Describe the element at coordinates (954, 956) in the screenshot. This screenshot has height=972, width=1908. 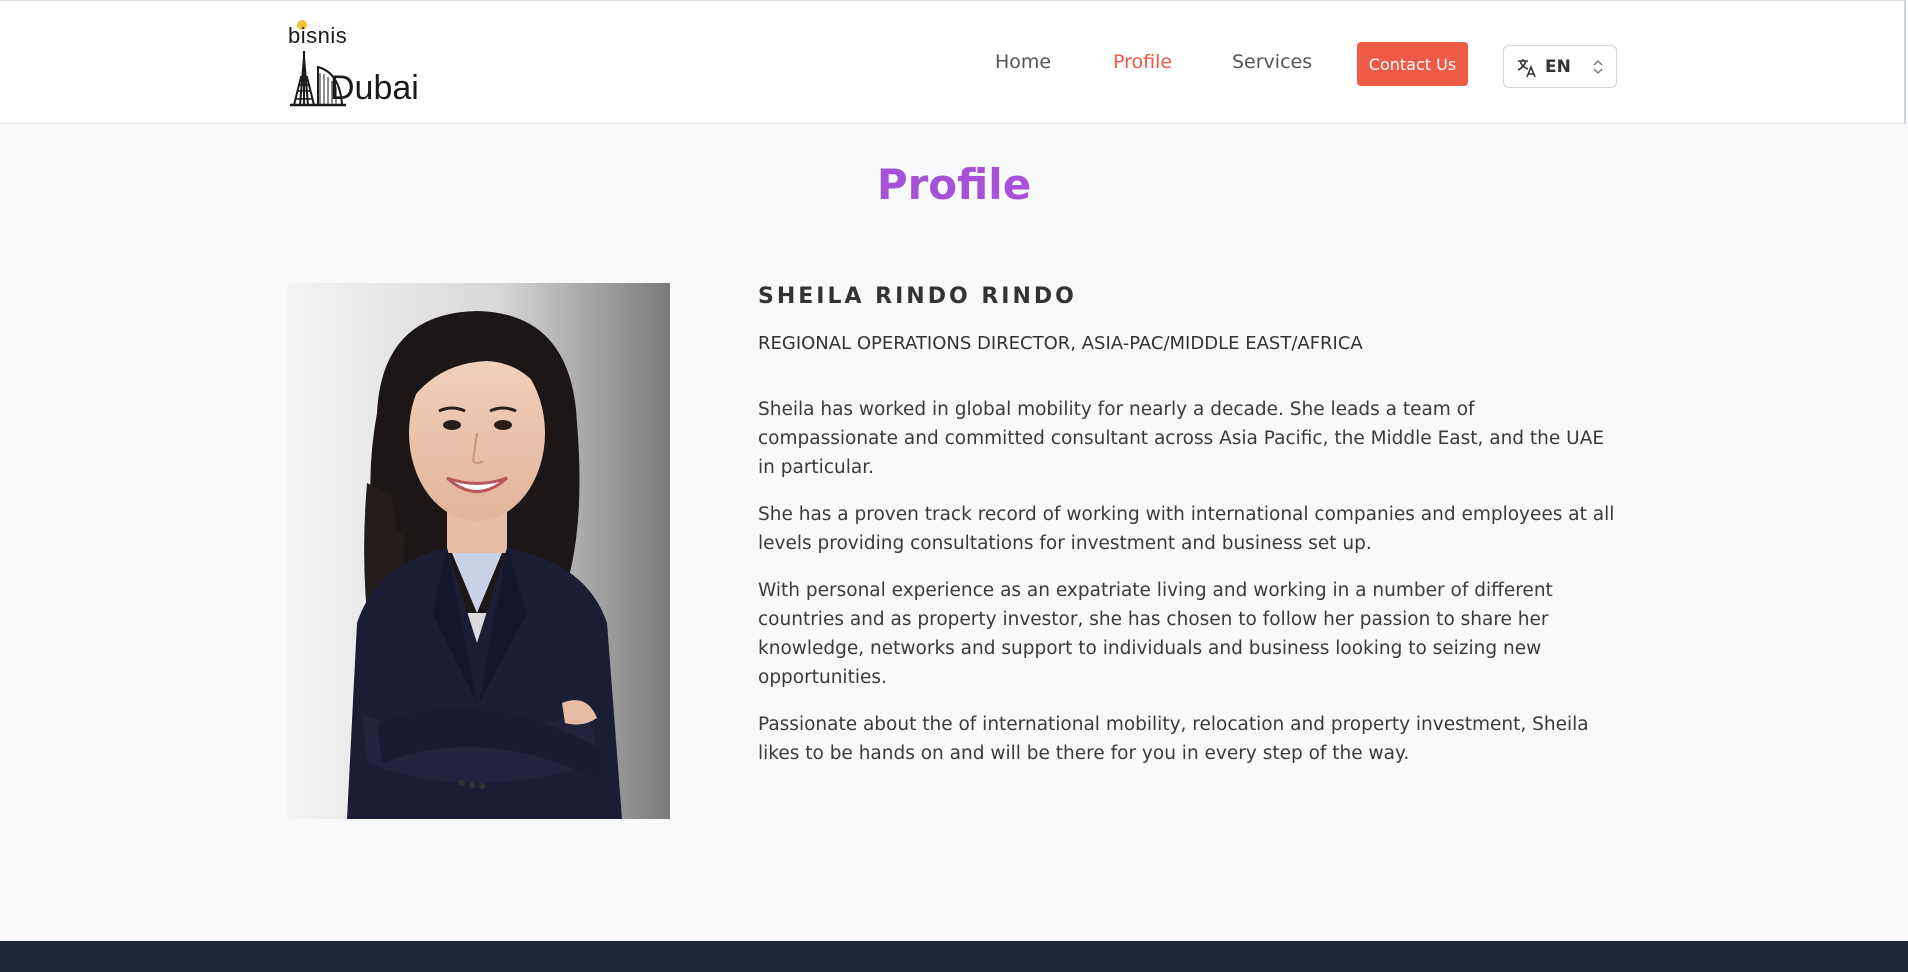
I see `site-footer` at that location.